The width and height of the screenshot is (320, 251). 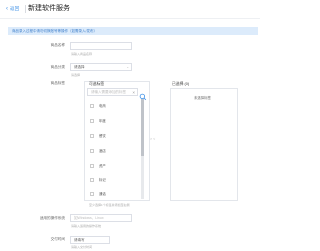 What do you see at coordinates (7, 9) in the screenshot?
I see `chevron-left-icon: ‹` at bounding box center [7, 9].